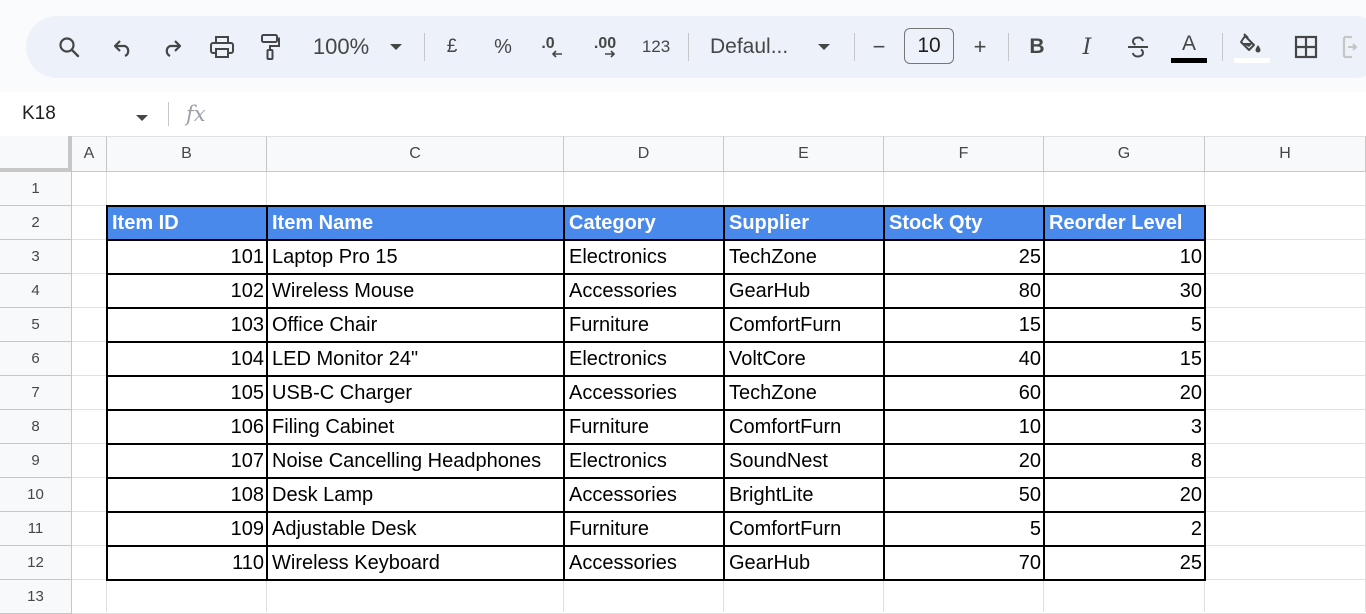 The width and height of the screenshot is (1366, 614). I want to click on table-cell: Laptop Pro 15, so click(415, 257).